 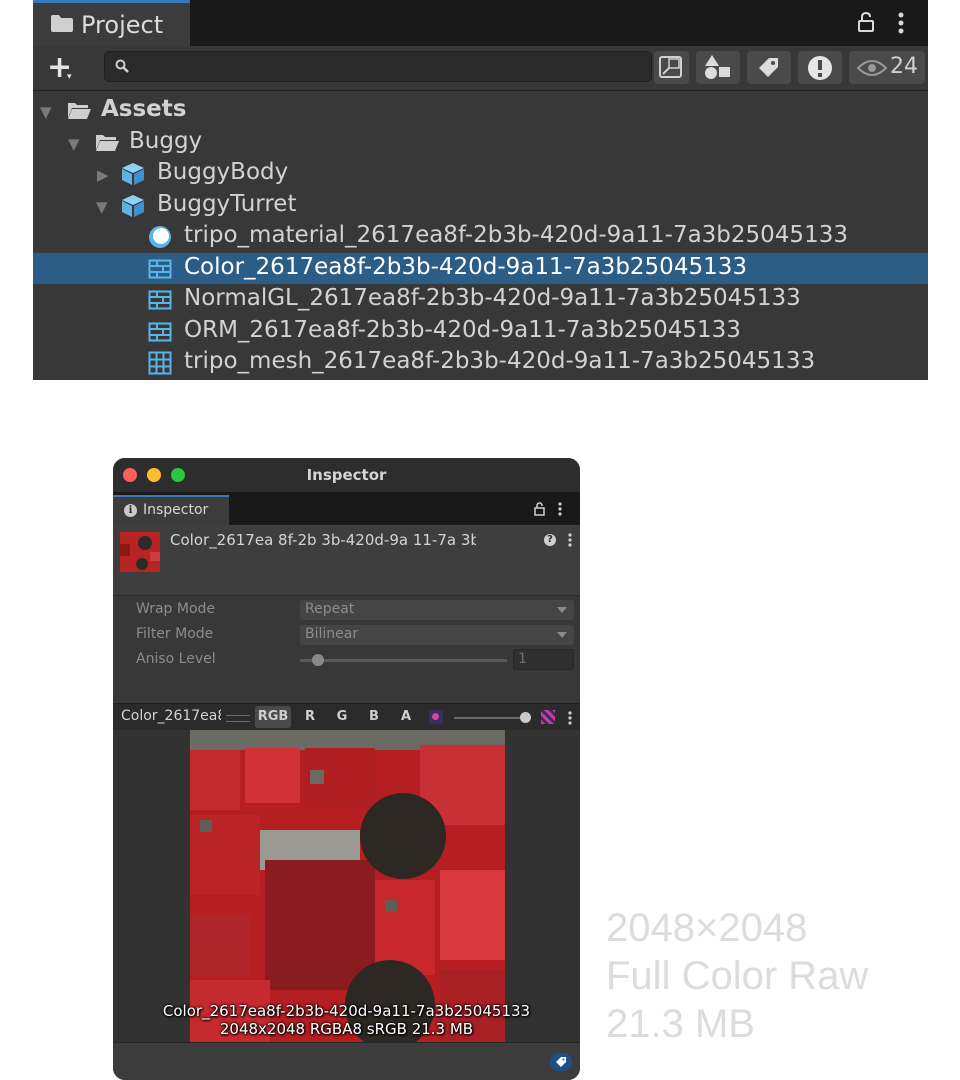 What do you see at coordinates (69, 77) in the screenshot?
I see `chevron-down-icon: ▾` at bounding box center [69, 77].